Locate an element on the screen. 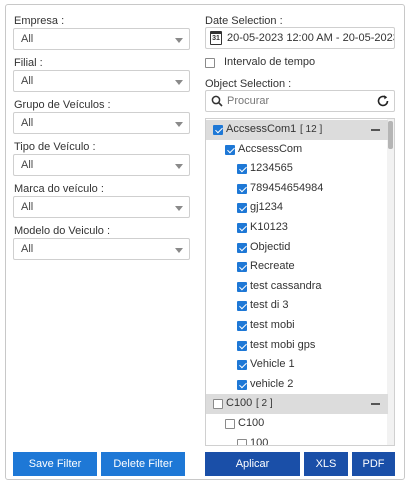 Image resolution: width=410 pixels, height=484 pixels. pdf-button: PDF is located at coordinates (373, 464).